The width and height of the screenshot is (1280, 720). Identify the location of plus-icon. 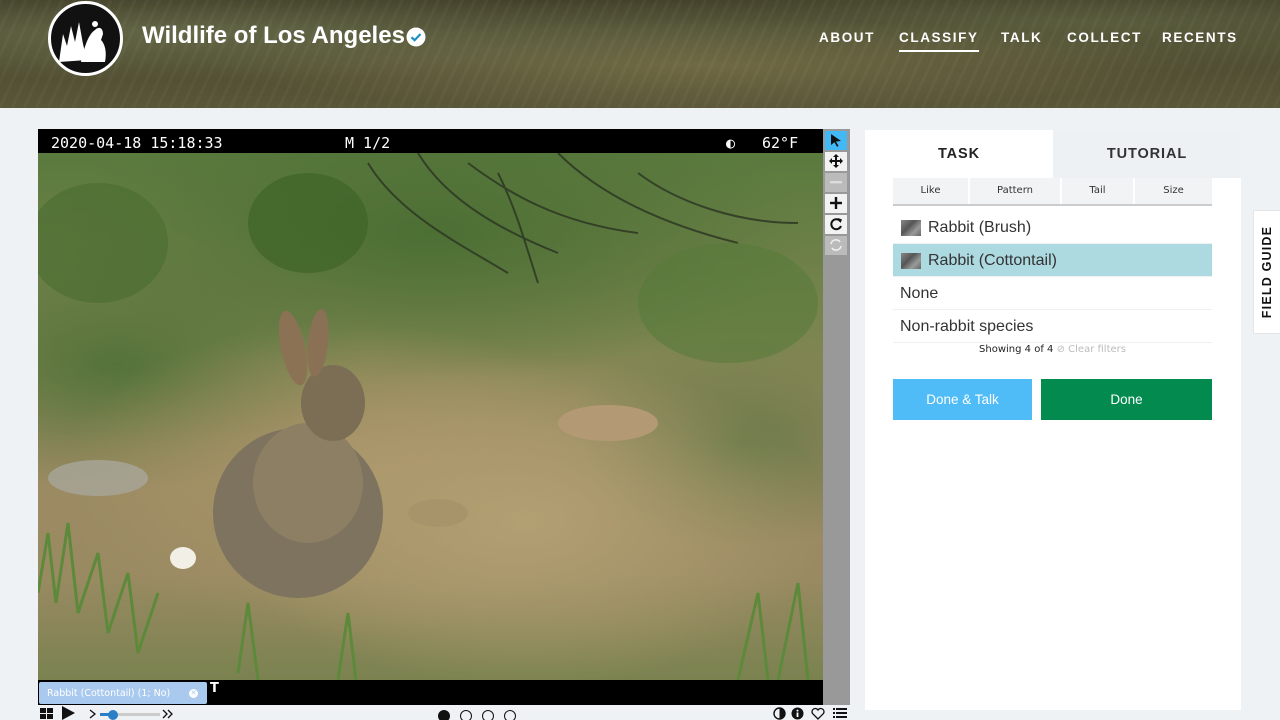
(836, 203).